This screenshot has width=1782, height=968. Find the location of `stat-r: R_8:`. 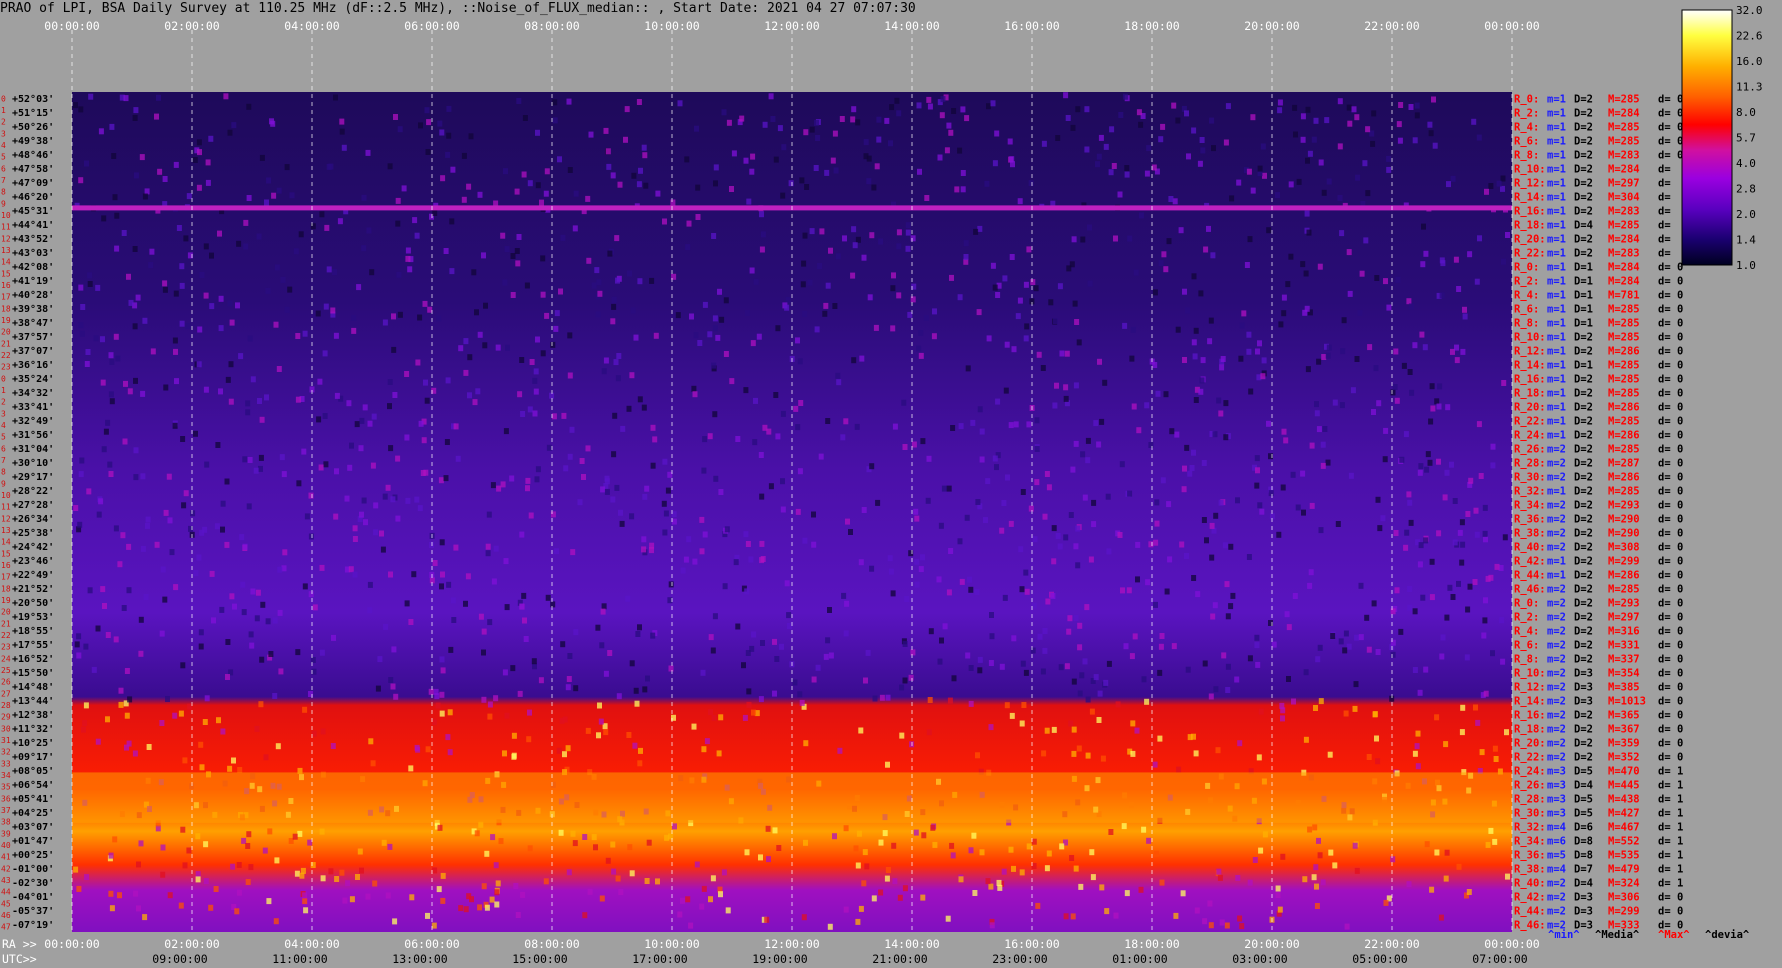

stat-r: R_8: is located at coordinates (1526, 324).